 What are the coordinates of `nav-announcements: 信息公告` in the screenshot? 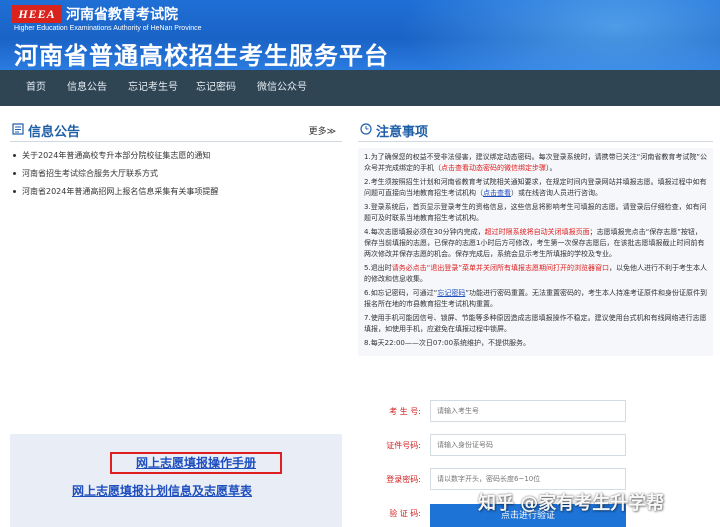 It's located at (87, 88).